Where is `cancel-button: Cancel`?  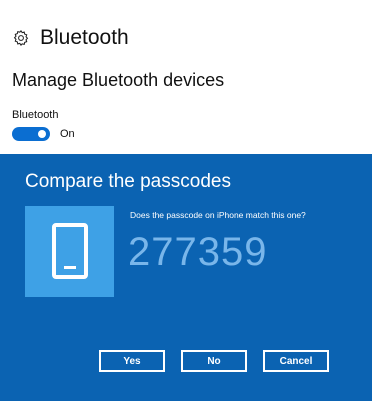
cancel-button: Cancel is located at coordinates (296, 361).